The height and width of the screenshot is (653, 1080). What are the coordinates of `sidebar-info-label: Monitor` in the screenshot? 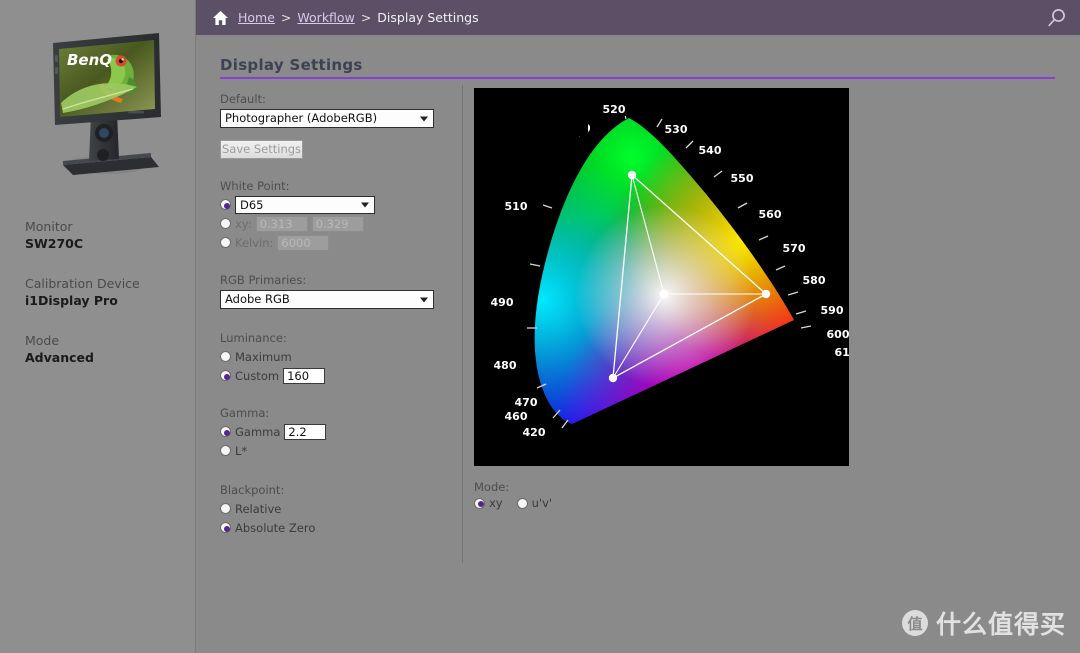 It's located at (49, 226).